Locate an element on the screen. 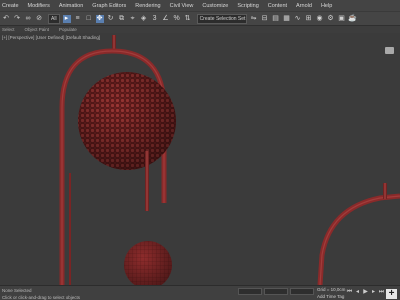  menu-graph-editors: Graph Editors is located at coordinates (109, 6).